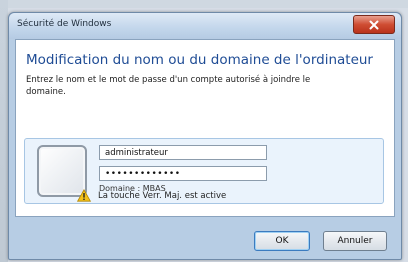 The height and width of the screenshot is (262, 408). What do you see at coordinates (84, 195) in the screenshot?
I see `warning-icon` at bounding box center [84, 195].